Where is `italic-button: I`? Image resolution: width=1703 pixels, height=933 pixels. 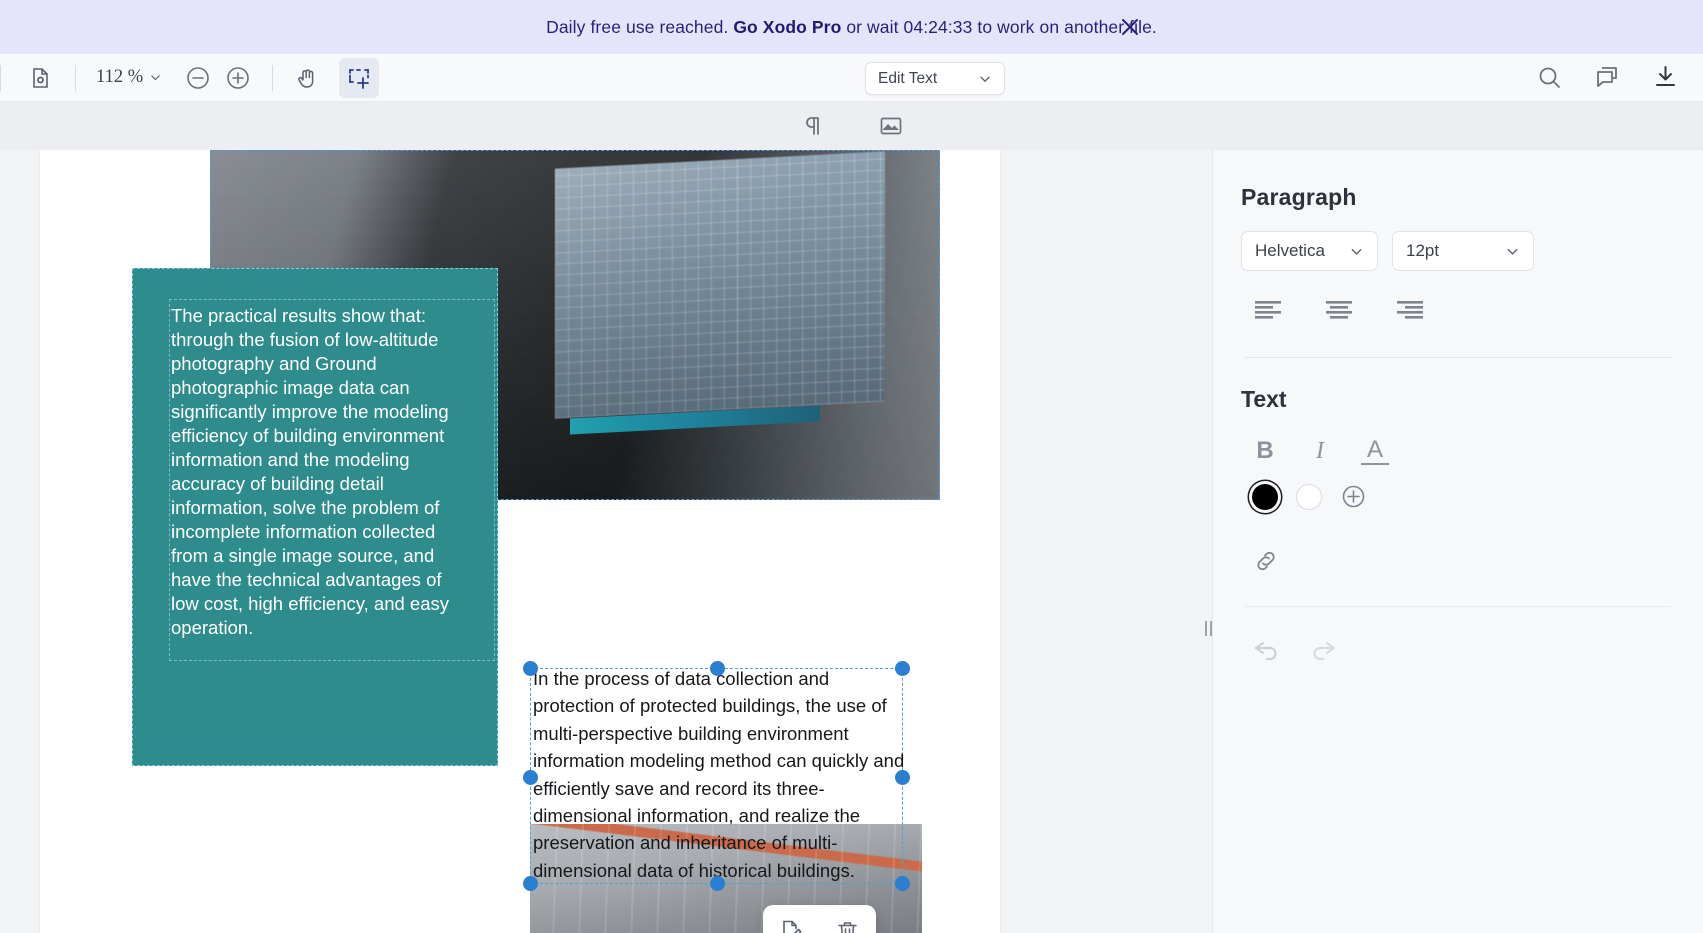
italic-button: I is located at coordinates (1320, 451).